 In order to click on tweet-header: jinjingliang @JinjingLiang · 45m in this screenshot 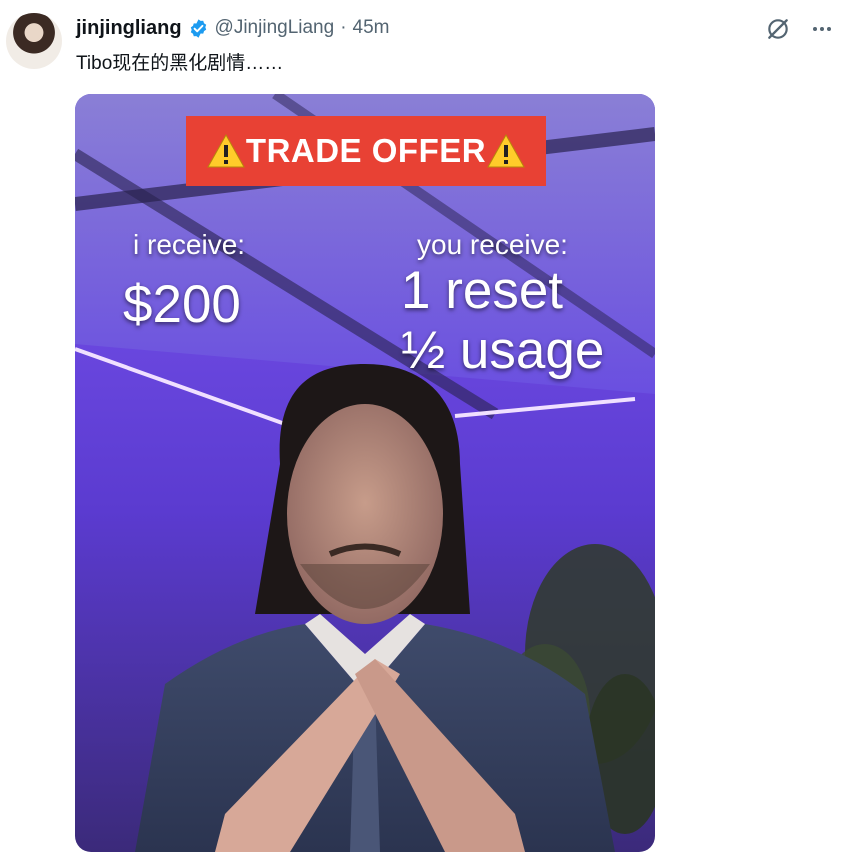, I will do `click(232, 28)`.